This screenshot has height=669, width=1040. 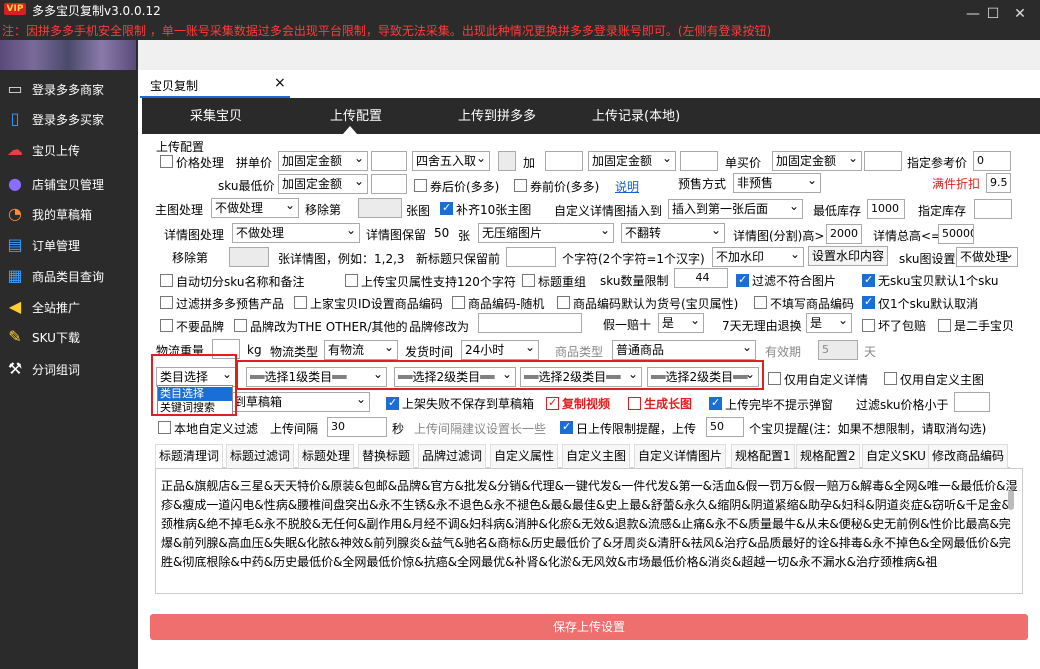 What do you see at coordinates (69, 337) in the screenshot?
I see `sidebar-item-sku-download: ✎ SKU下载` at bounding box center [69, 337].